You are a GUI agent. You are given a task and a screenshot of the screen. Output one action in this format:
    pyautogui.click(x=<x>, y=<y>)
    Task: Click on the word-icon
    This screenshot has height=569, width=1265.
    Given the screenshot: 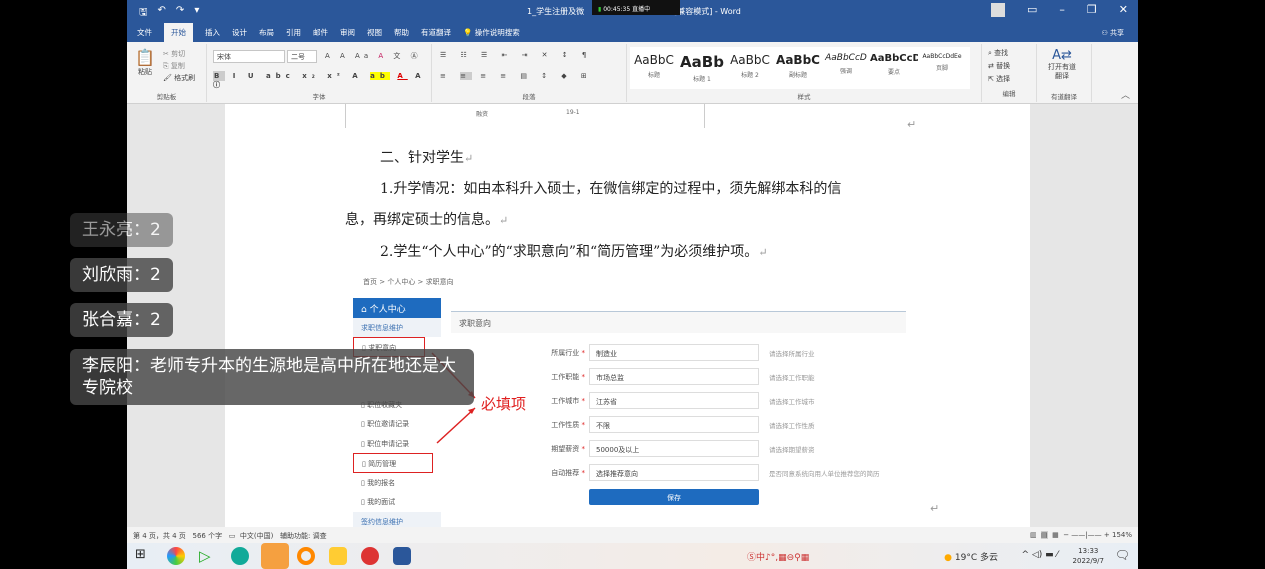 What is the action you would take?
    pyautogui.click(x=402, y=556)
    